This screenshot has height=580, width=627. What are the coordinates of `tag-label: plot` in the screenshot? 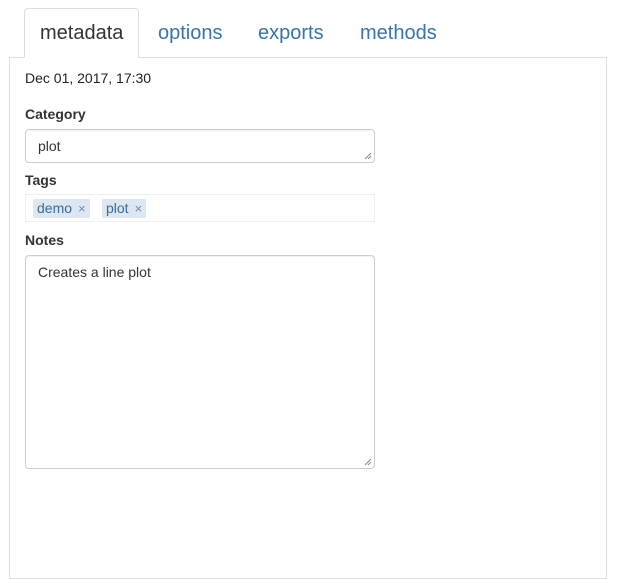 It's located at (117, 208).